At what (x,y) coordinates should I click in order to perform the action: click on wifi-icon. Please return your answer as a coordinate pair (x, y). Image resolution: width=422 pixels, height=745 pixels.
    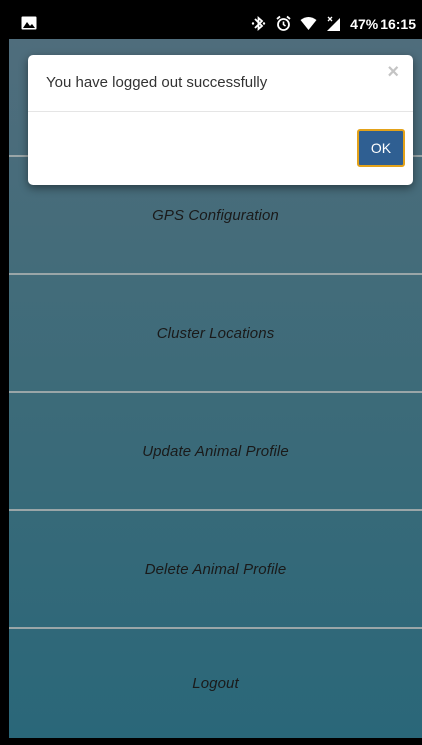
    Looking at the image, I should click on (308, 23).